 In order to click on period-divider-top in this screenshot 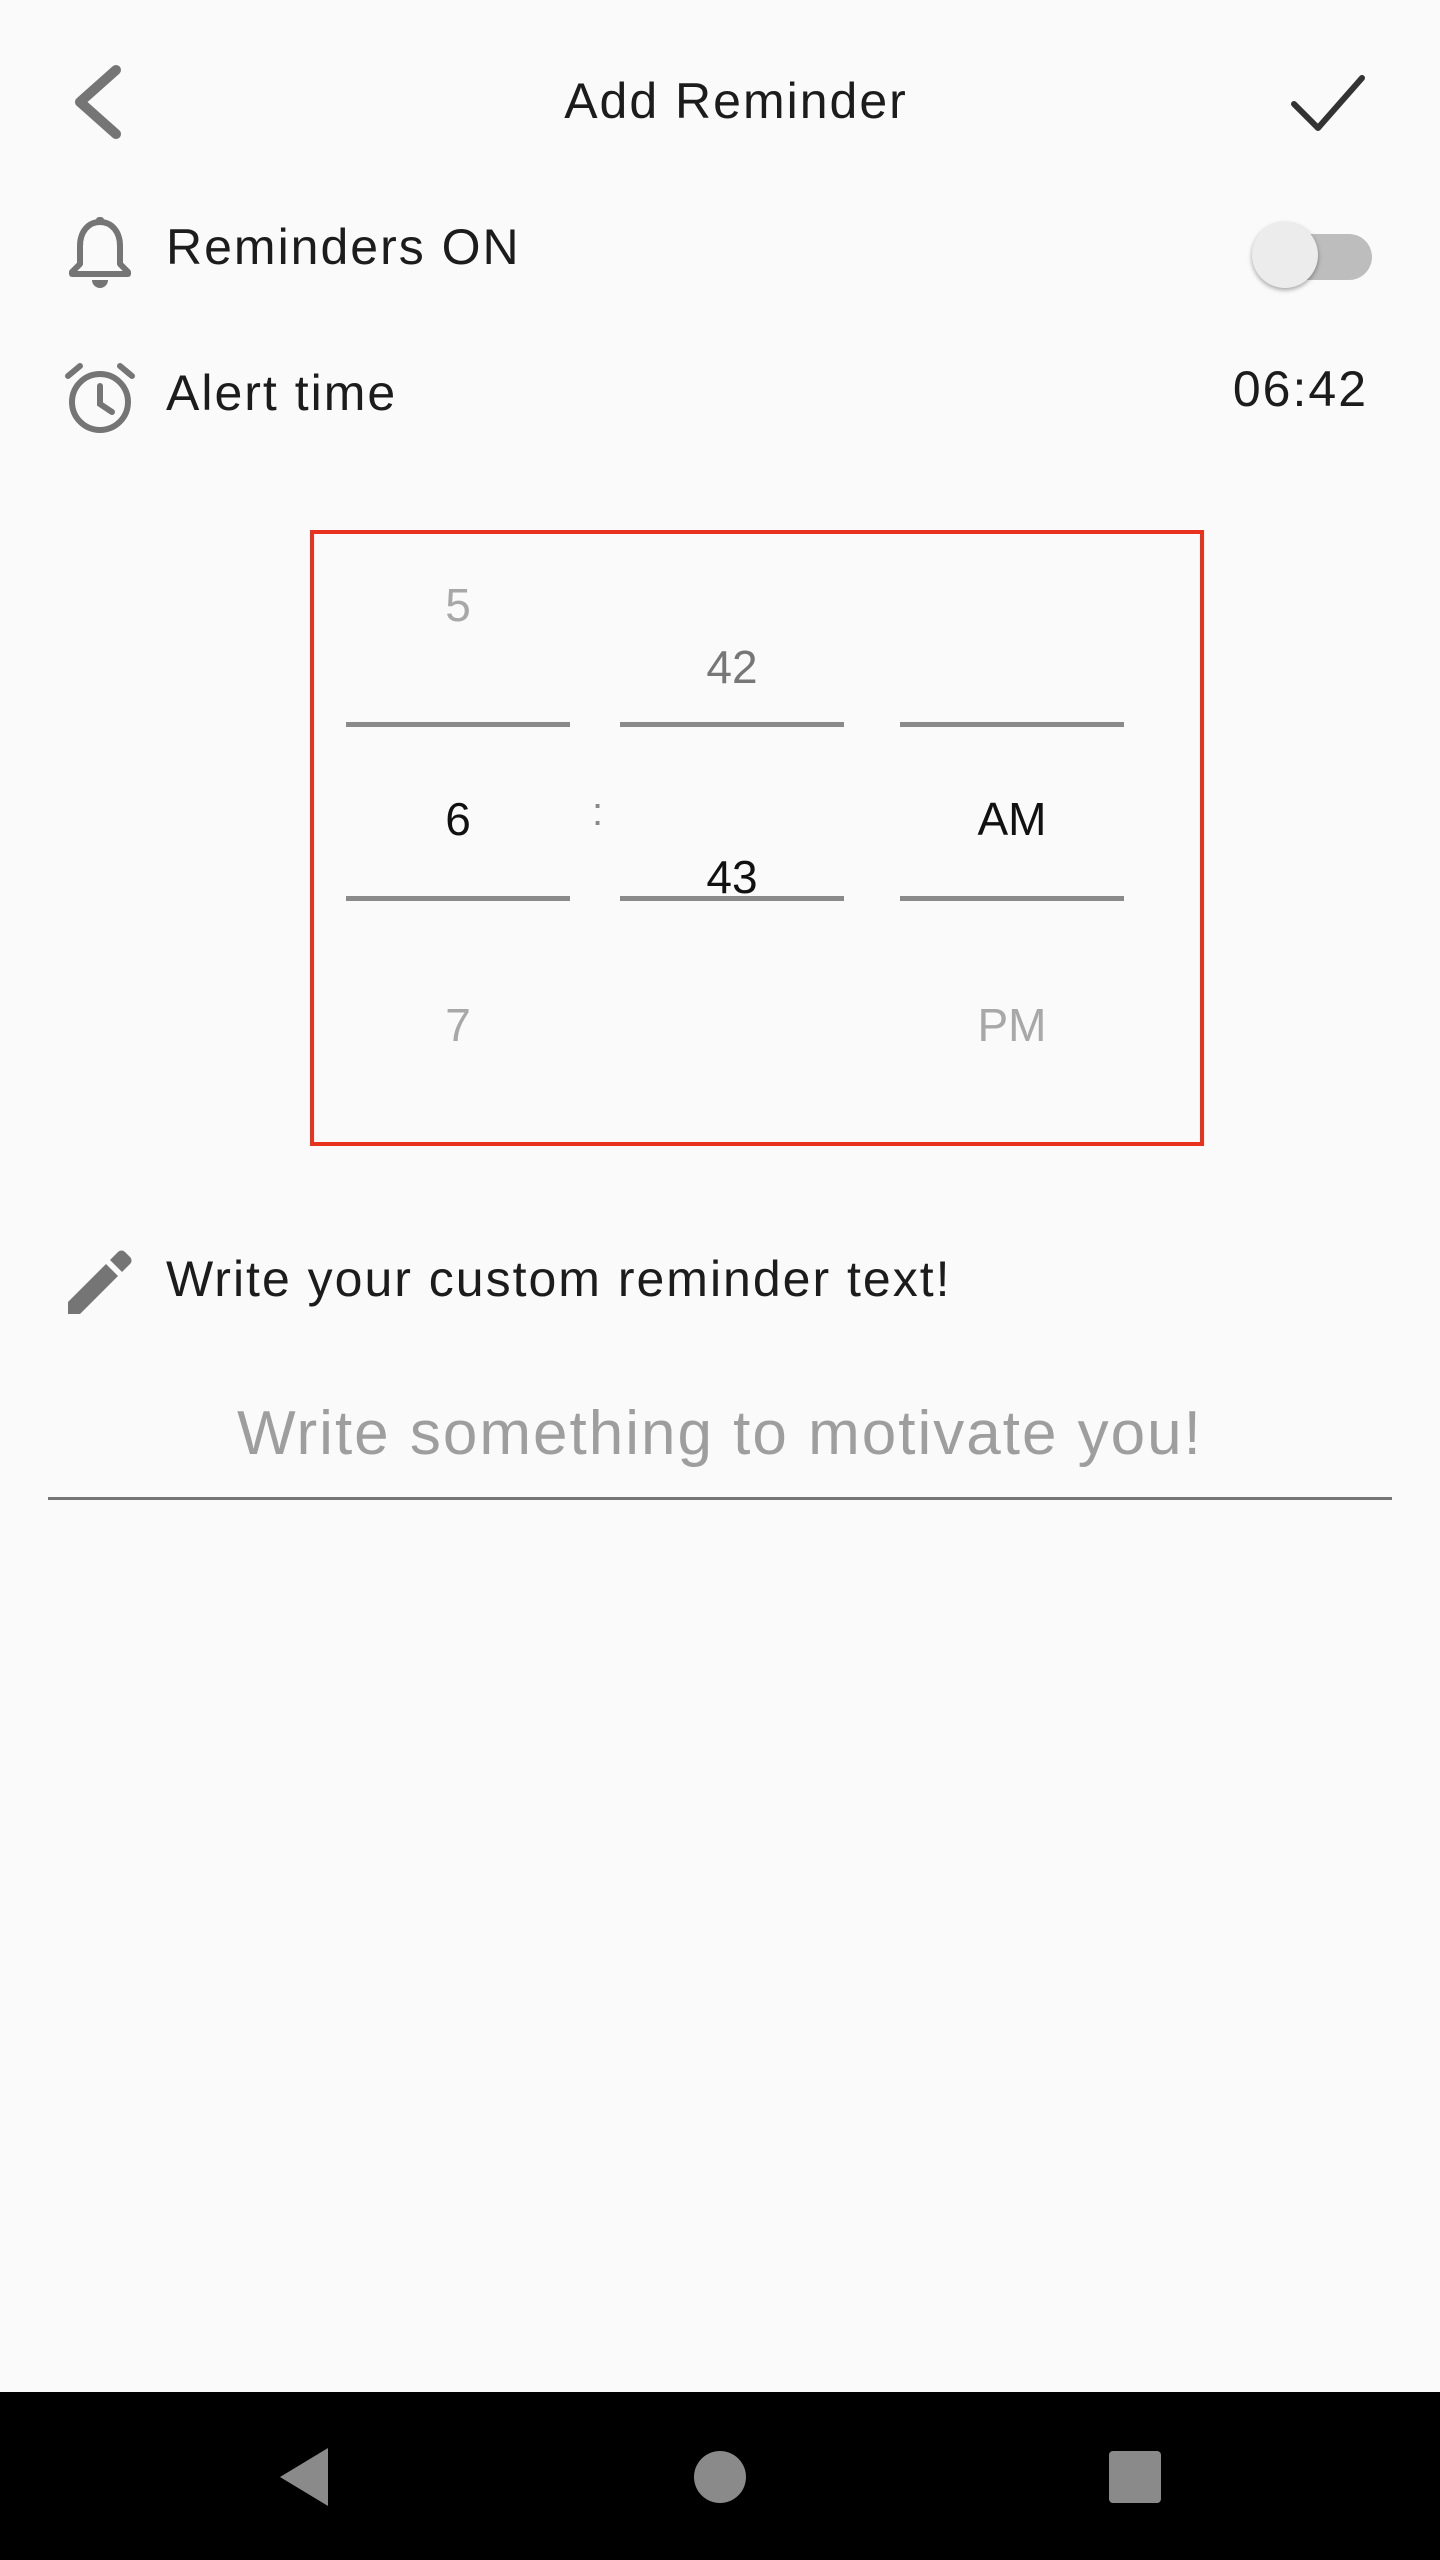, I will do `click(1012, 724)`.